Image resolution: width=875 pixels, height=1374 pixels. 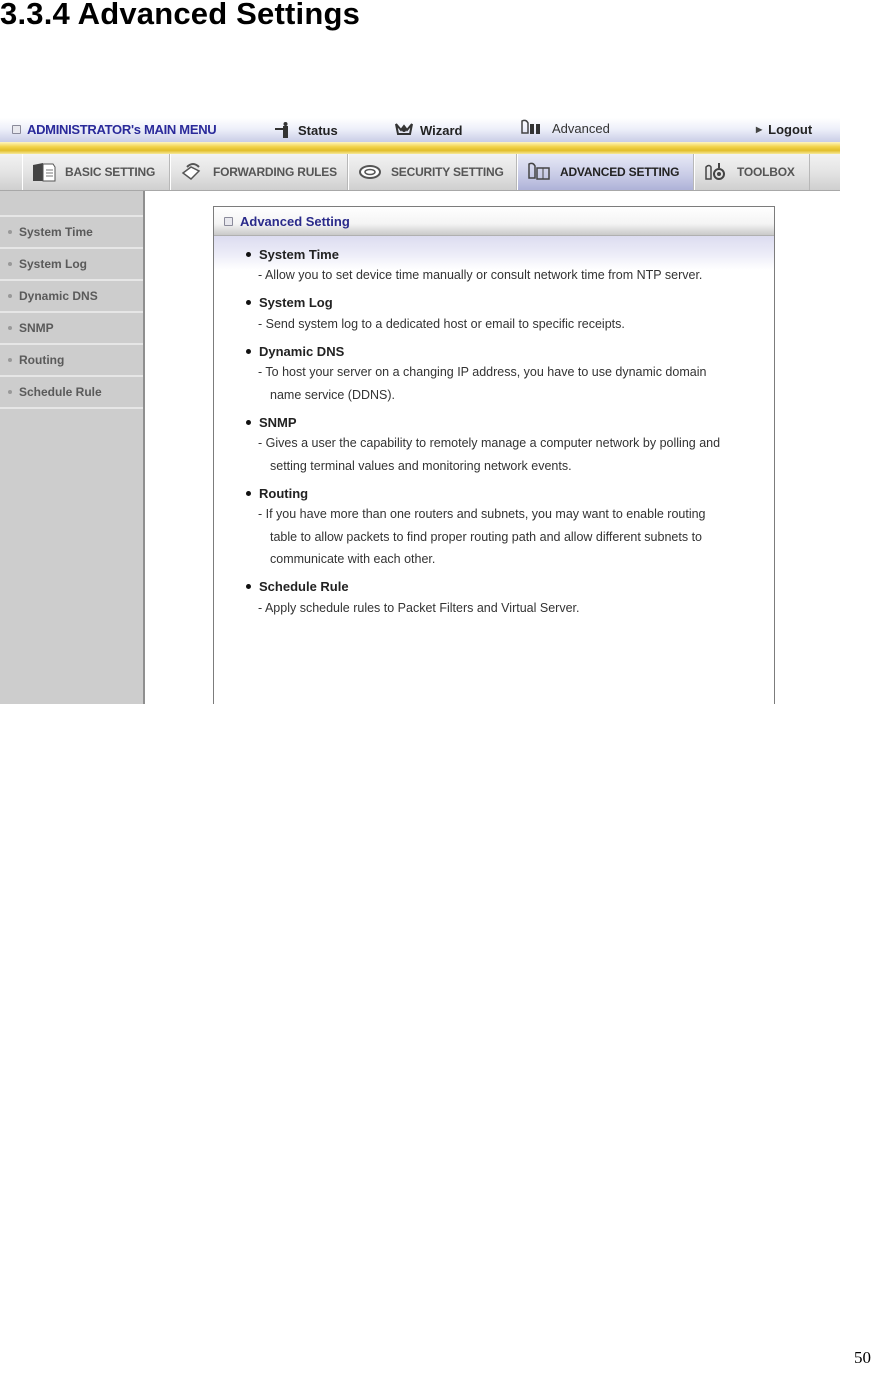 I want to click on wizard-link: Wizard, so click(x=428, y=130).